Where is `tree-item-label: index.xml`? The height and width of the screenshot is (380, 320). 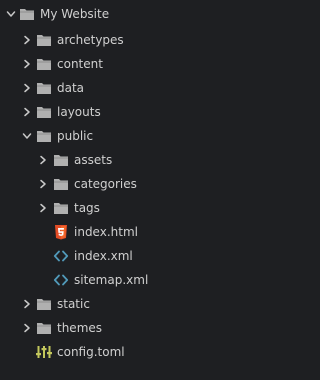 tree-item-label: index.xml is located at coordinates (103, 256).